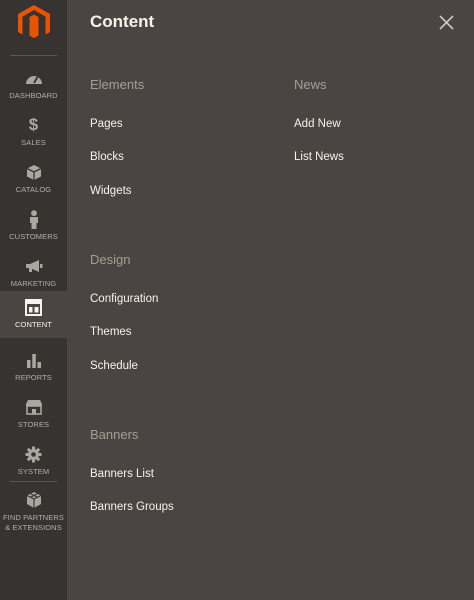 The image size is (474, 600). Describe the element at coordinates (34, 266) in the screenshot. I see `megaphone-icon` at that location.